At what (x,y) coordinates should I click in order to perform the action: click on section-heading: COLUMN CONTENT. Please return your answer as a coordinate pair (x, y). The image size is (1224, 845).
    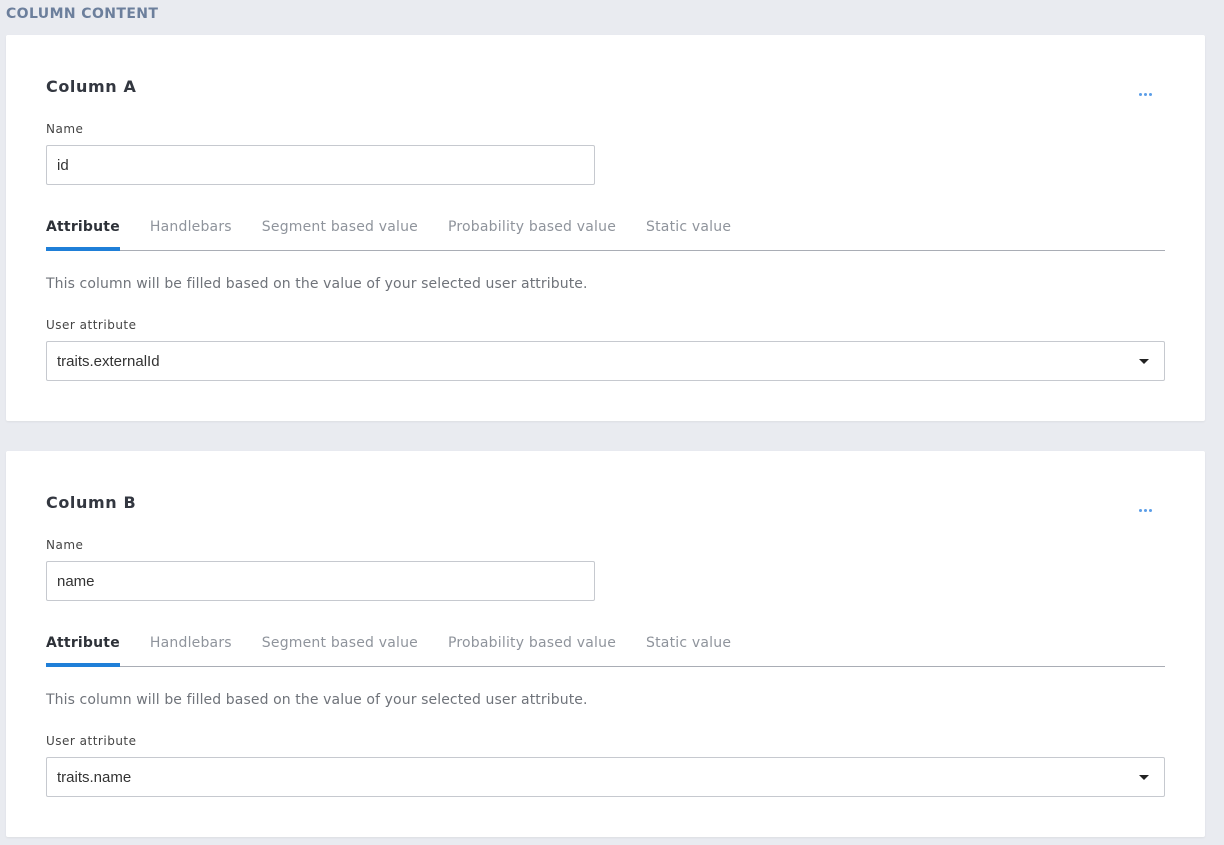
    Looking at the image, I should click on (82, 14).